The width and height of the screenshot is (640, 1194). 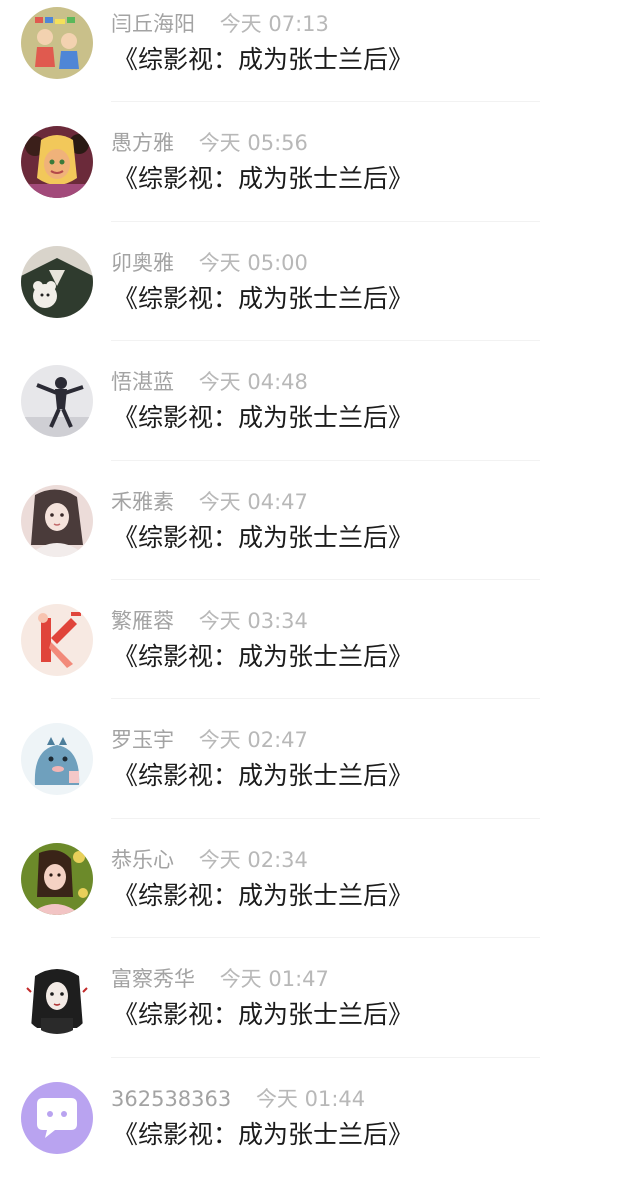 What do you see at coordinates (274, 979) in the screenshot?
I see `comment-time: 今天 01:47` at bounding box center [274, 979].